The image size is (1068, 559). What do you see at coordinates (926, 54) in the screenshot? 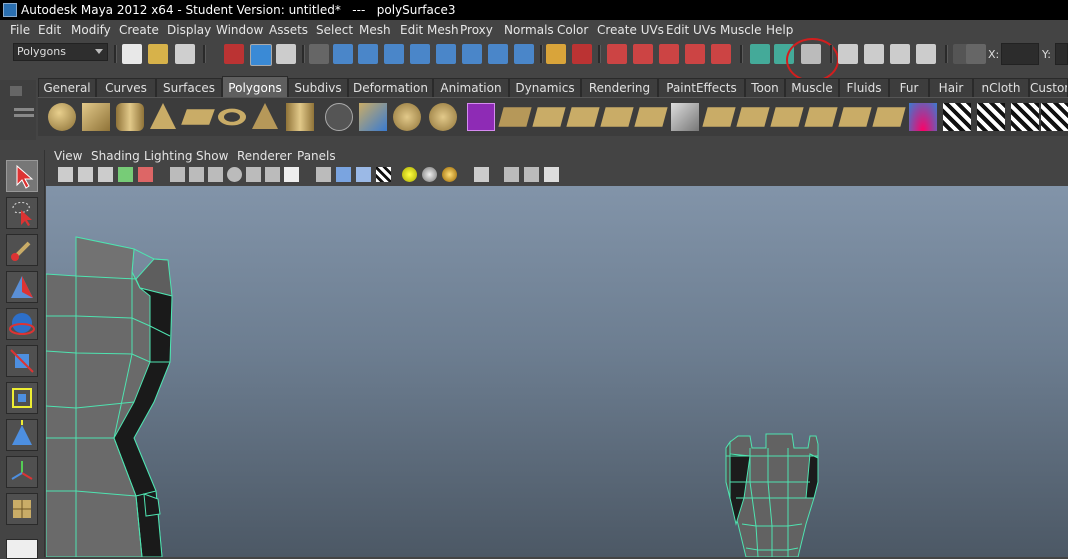
I see `render-settings-icon` at bounding box center [926, 54].